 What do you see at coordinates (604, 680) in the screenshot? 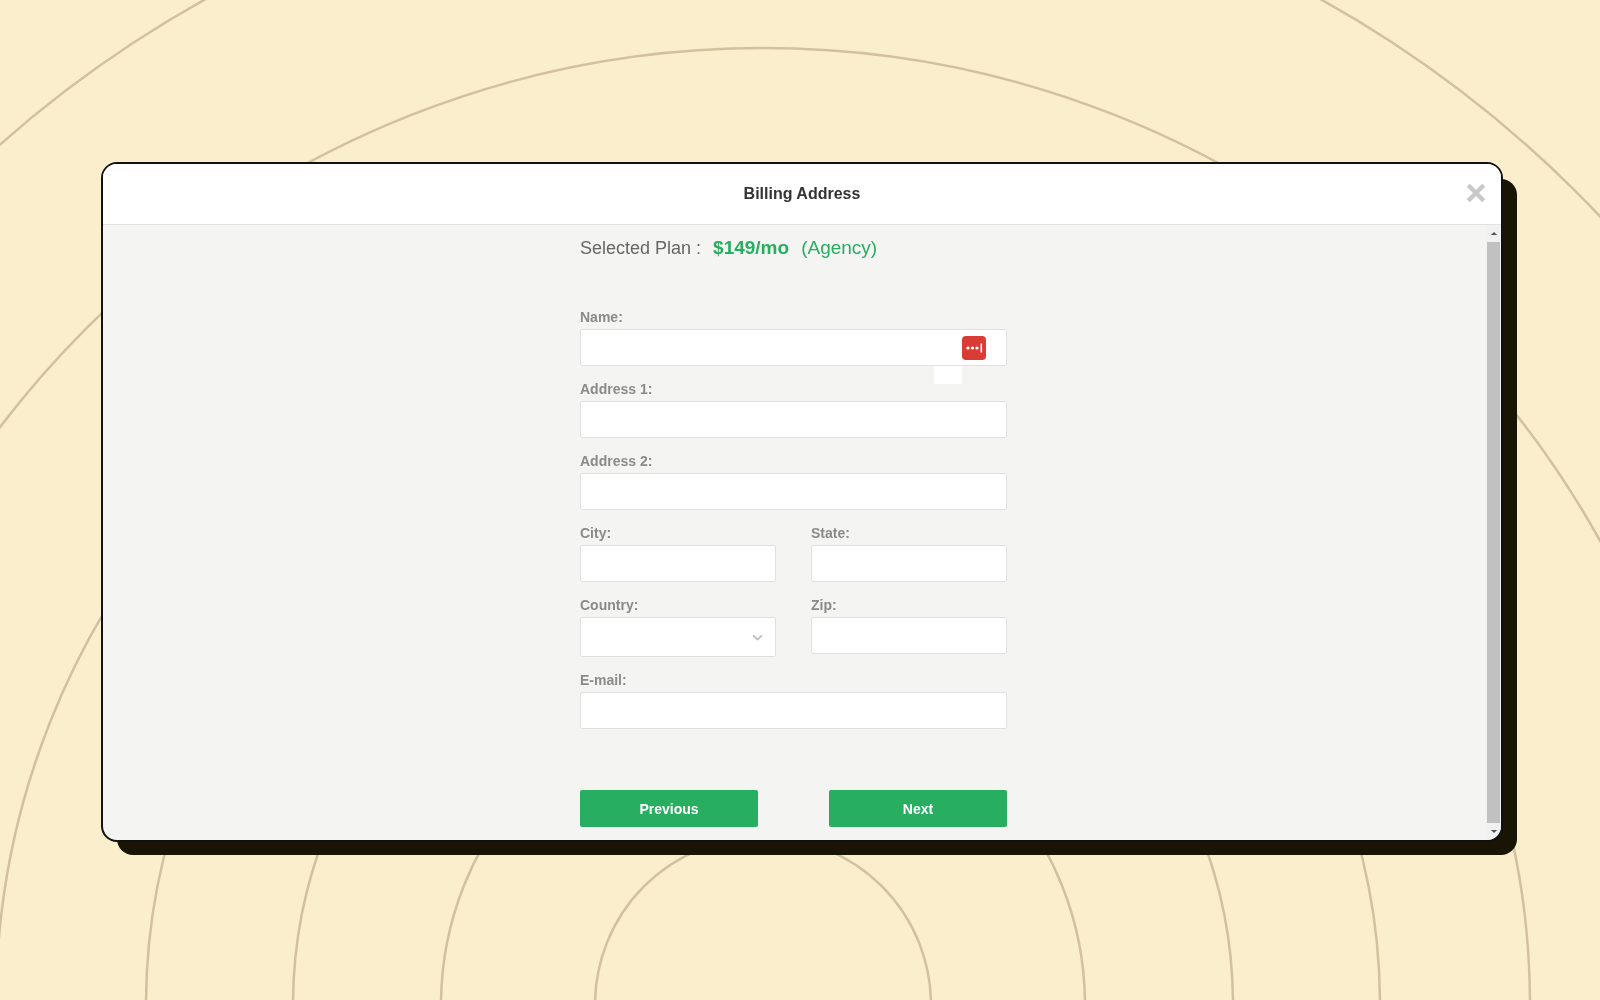
I see `field-label: E-mail:` at bounding box center [604, 680].